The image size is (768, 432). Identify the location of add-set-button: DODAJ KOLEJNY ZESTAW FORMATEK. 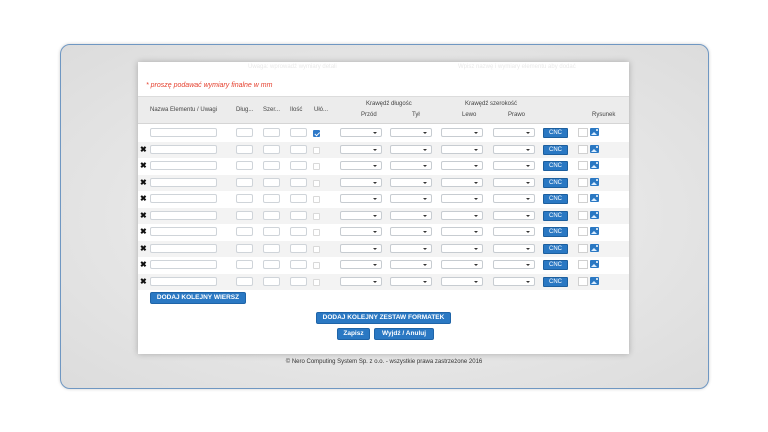
(383, 318).